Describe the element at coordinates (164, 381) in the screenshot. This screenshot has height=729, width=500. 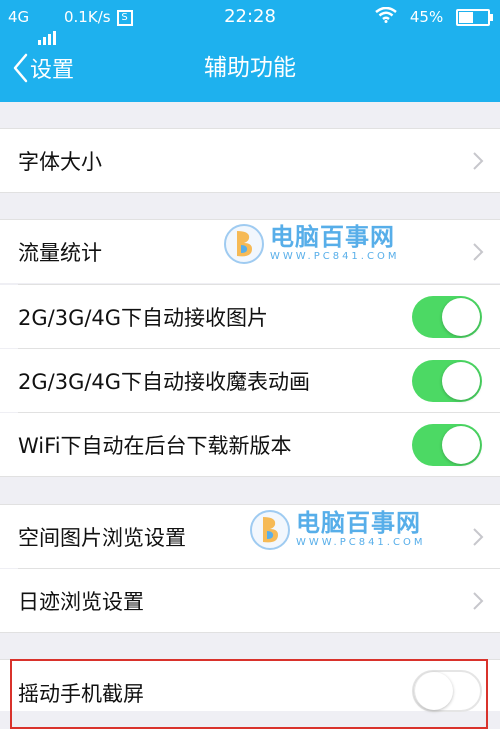
I see `setting-label: 2G/3G/4G下自动接收魔表动画` at that location.